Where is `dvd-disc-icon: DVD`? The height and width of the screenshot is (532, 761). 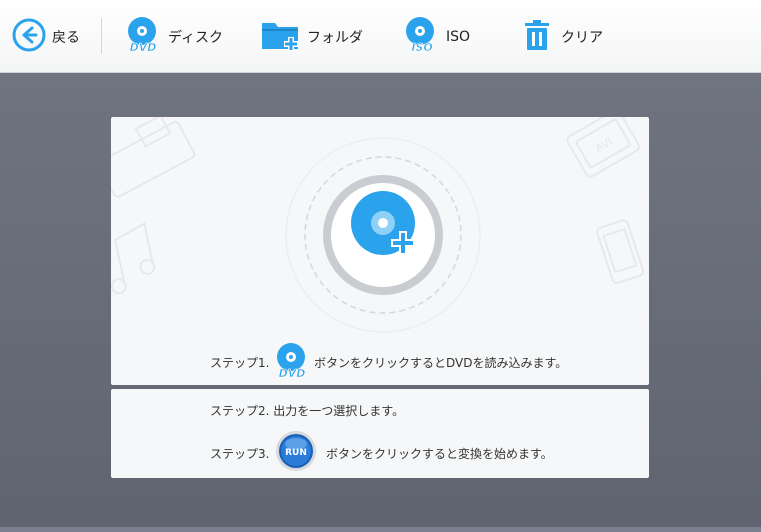
dvd-disc-icon: DVD is located at coordinates (143, 37).